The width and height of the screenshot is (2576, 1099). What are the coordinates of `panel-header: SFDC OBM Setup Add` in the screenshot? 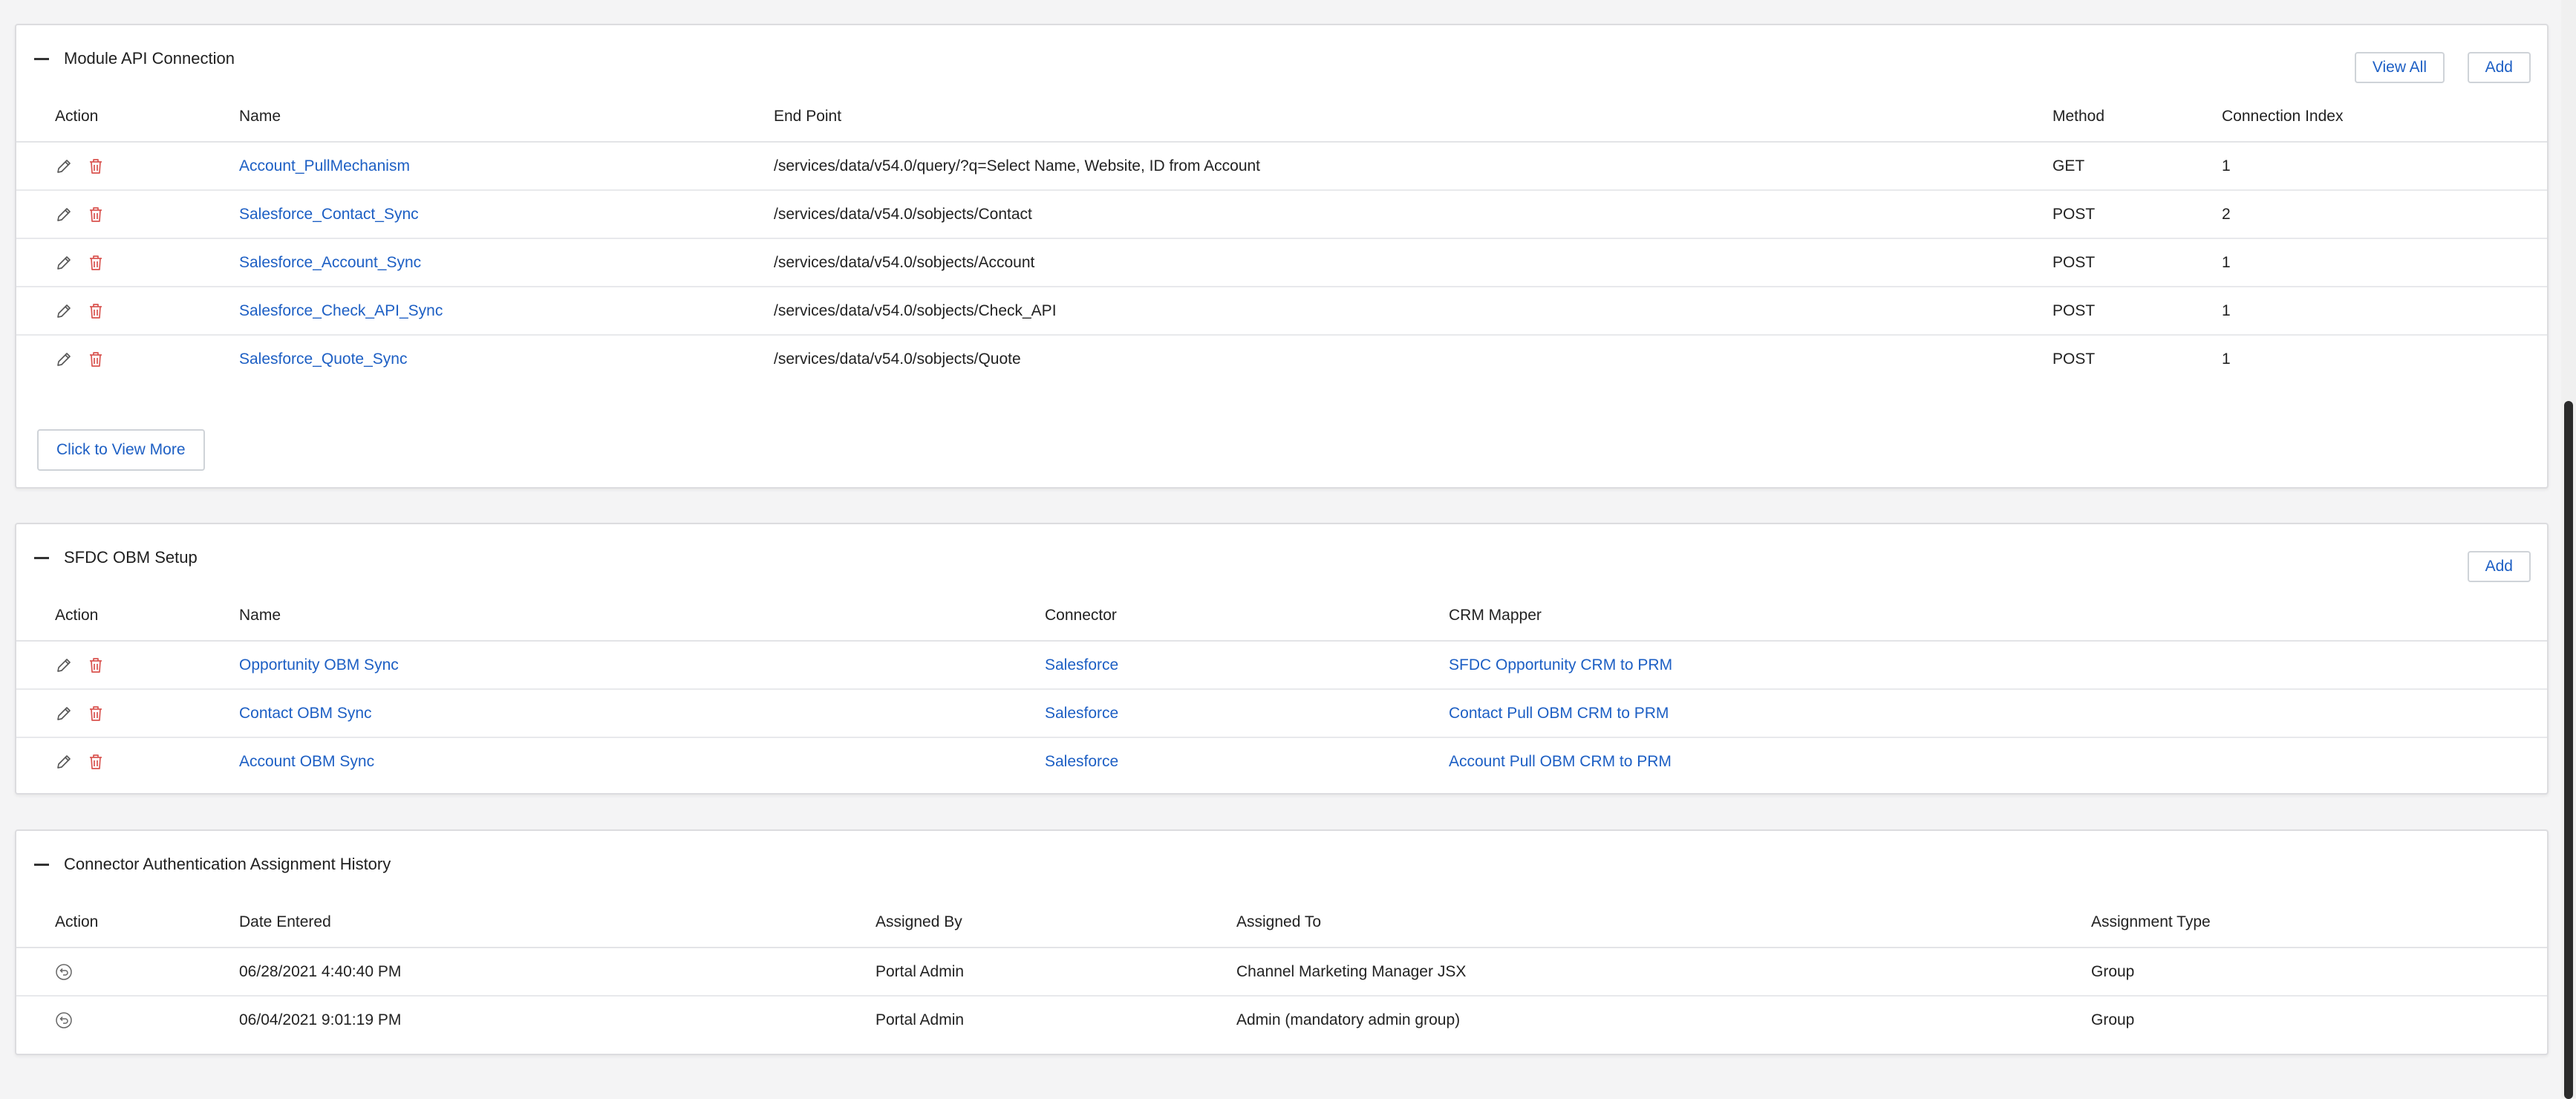 It's located at (1281, 557).